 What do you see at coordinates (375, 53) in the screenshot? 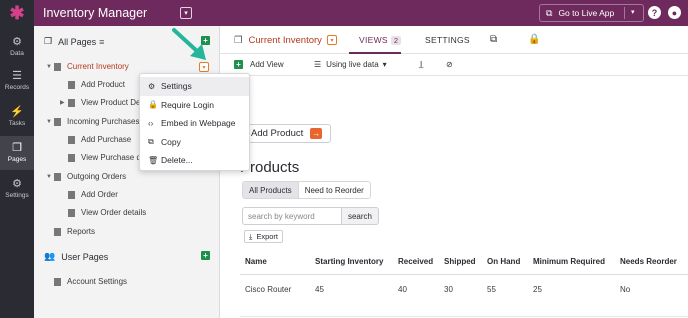
I see `active-tab-indicator` at bounding box center [375, 53].